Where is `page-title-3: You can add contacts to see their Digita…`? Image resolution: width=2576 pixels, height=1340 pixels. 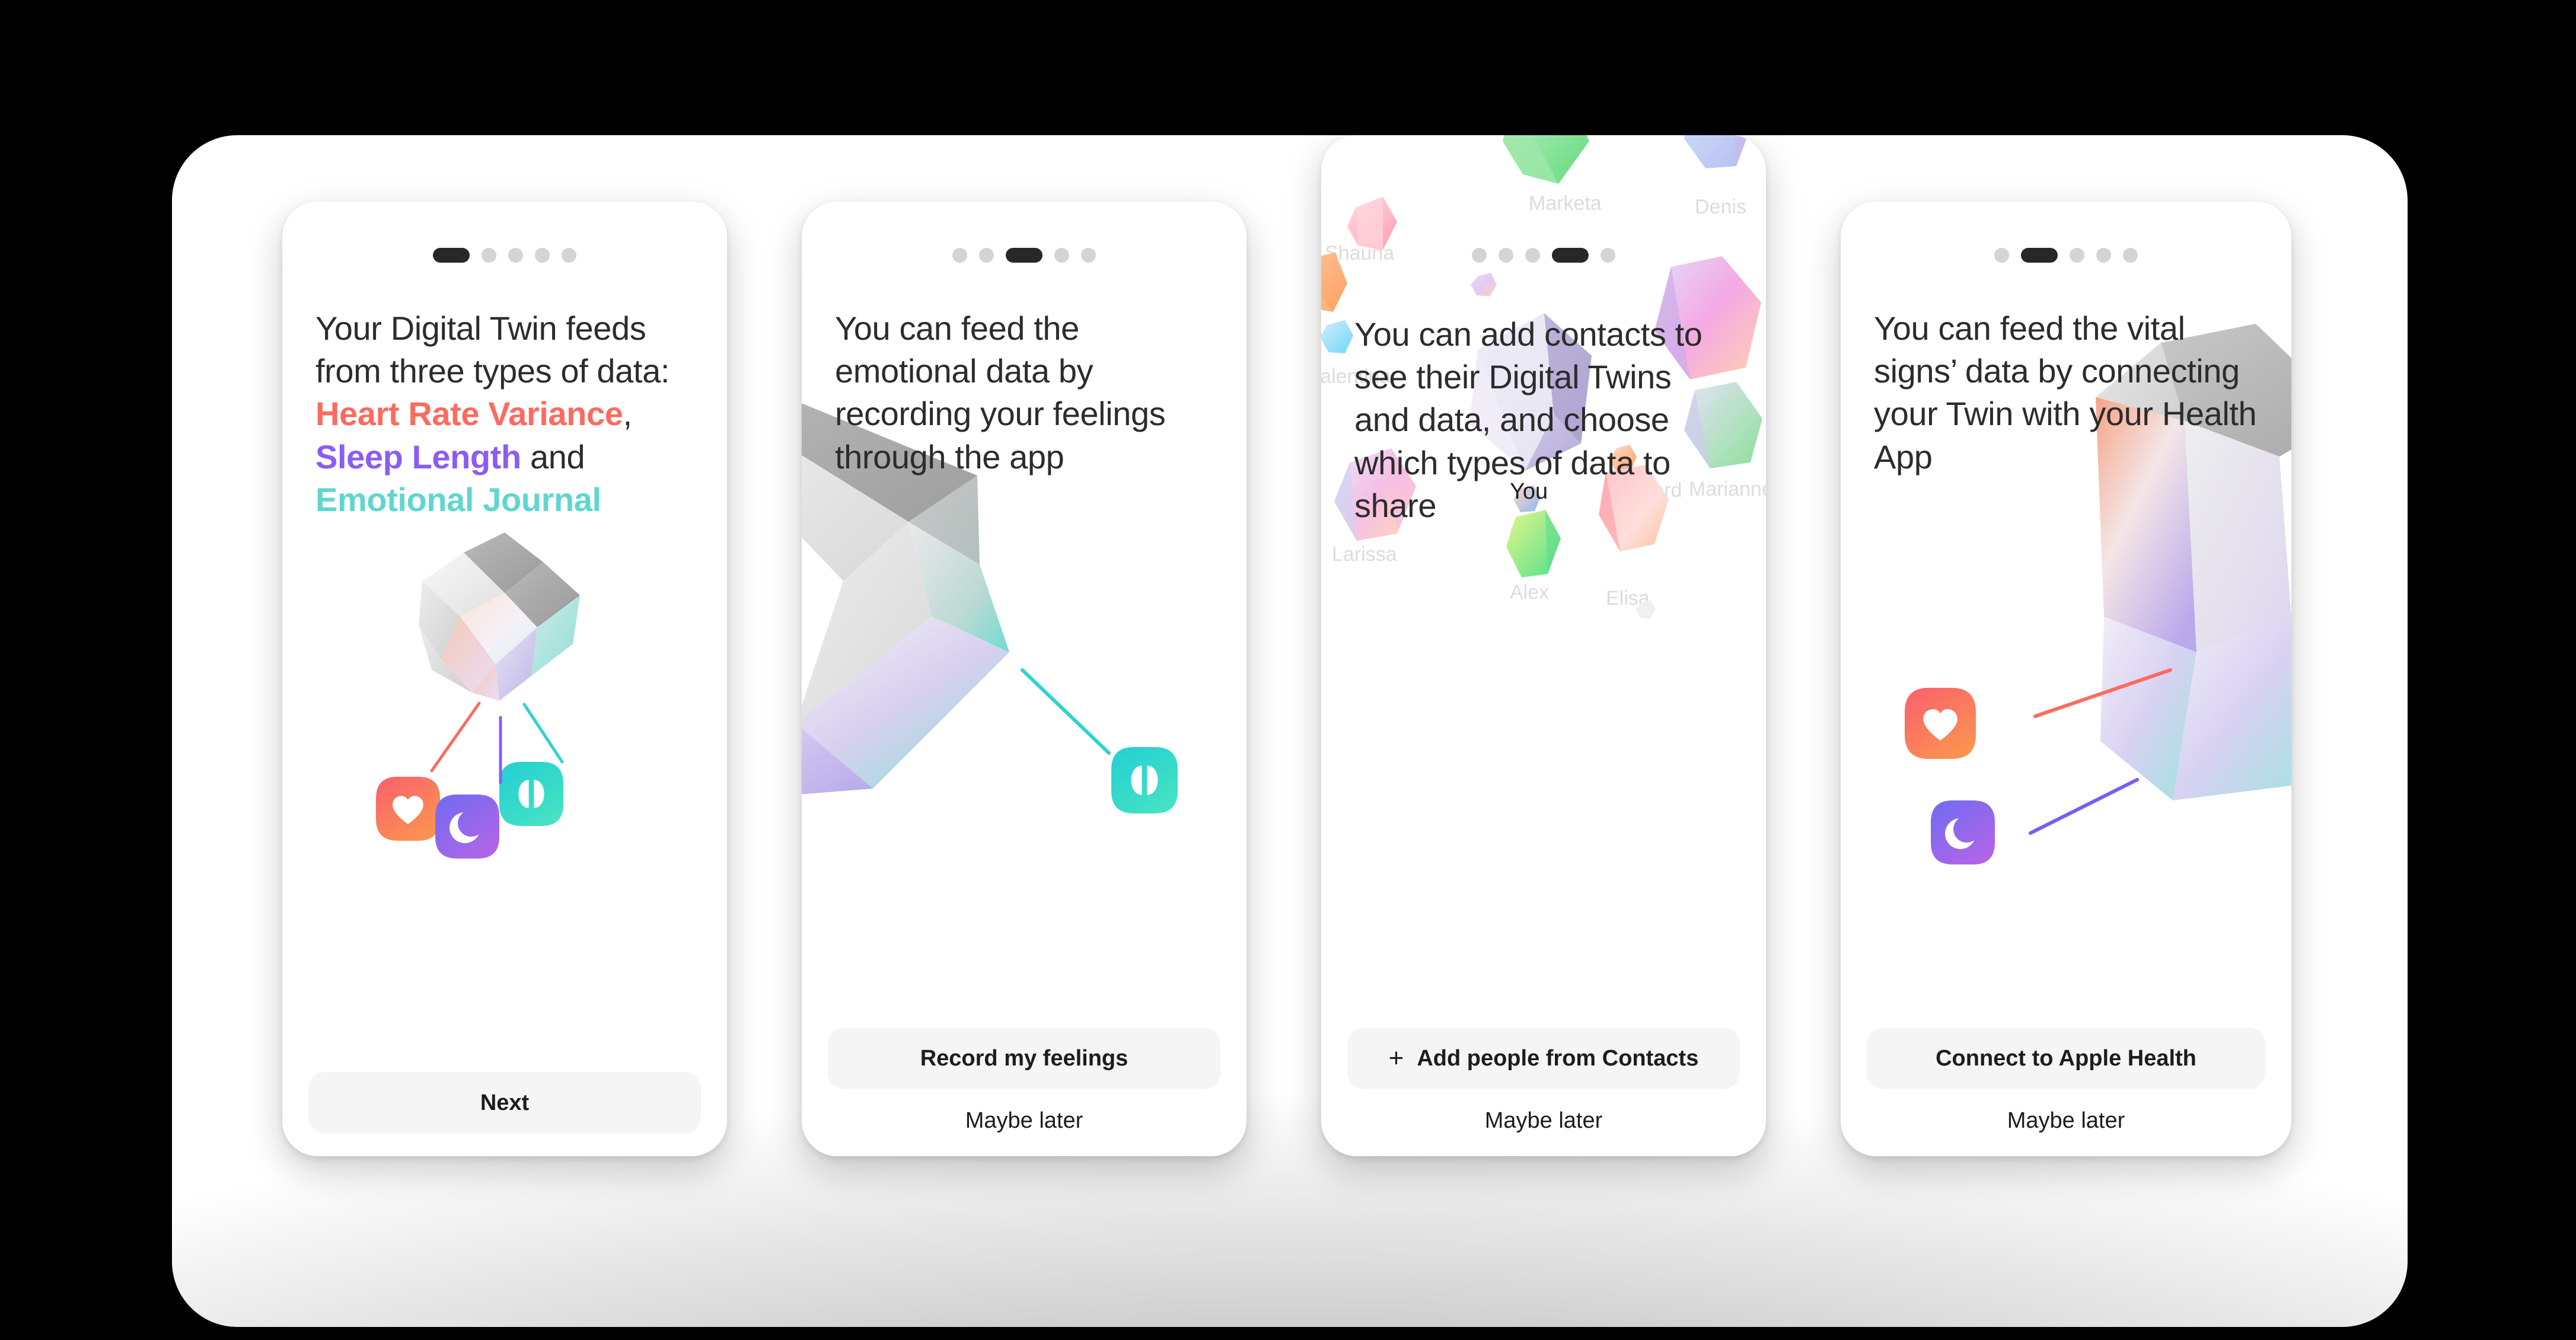 page-title-3: You can add contacts to see their Digita… is located at coordinates (1528, 420).